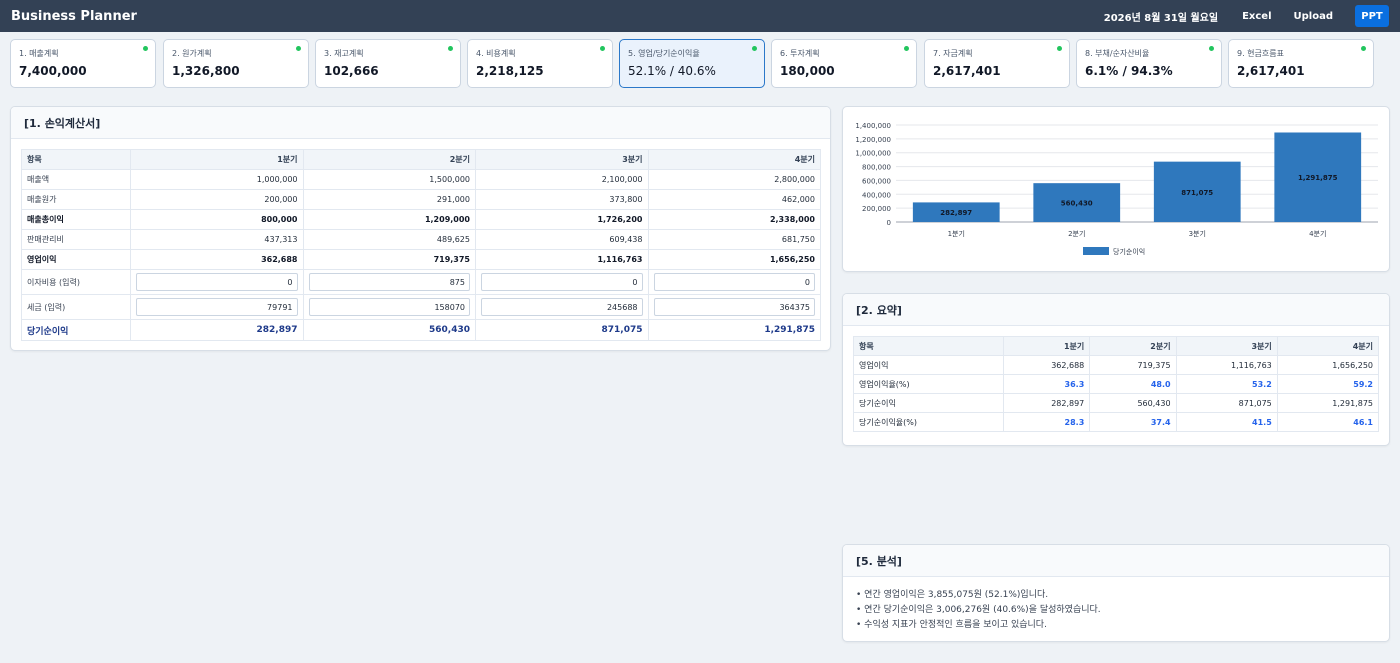  Describe the element at coordinates (76, 219) in the screenshot. I see `row-label: 매출총이익` at that location.